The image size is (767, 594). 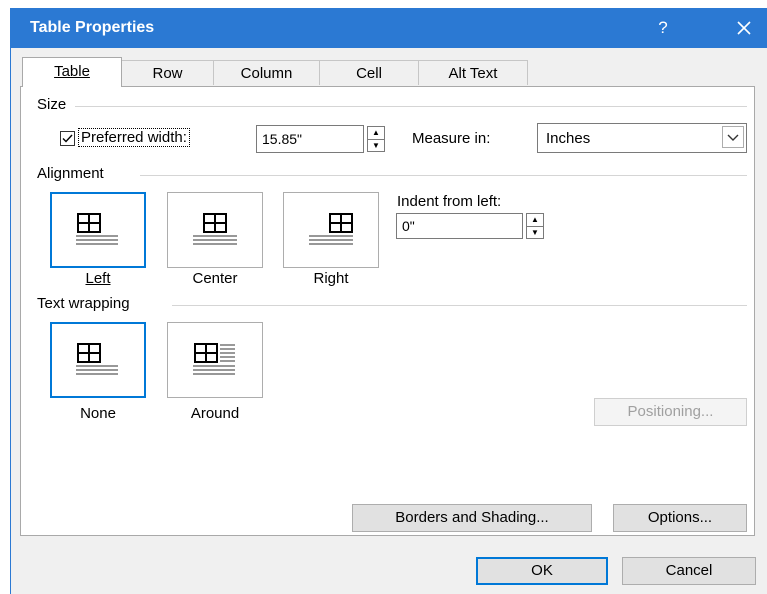 I want to click on align-right-label: Right, so click(x=331, y=278).